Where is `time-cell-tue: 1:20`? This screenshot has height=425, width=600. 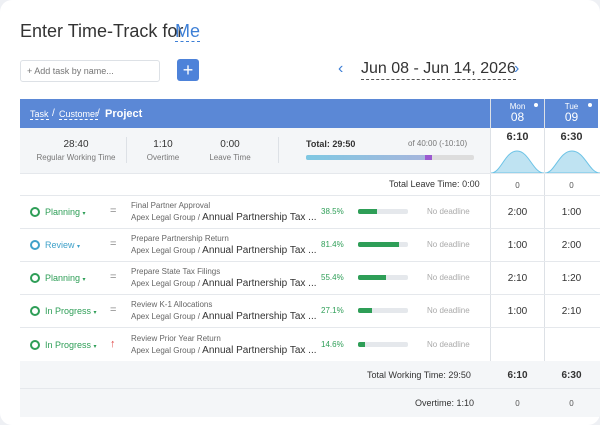 time-cell-tue: 1:20 is located at coordinates (571, 278).